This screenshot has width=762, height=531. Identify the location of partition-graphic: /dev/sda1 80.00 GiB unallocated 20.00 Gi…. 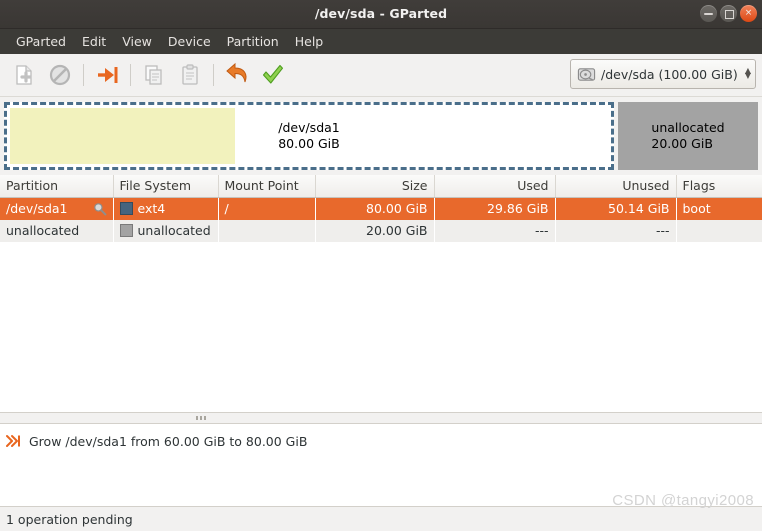
(381, 136).